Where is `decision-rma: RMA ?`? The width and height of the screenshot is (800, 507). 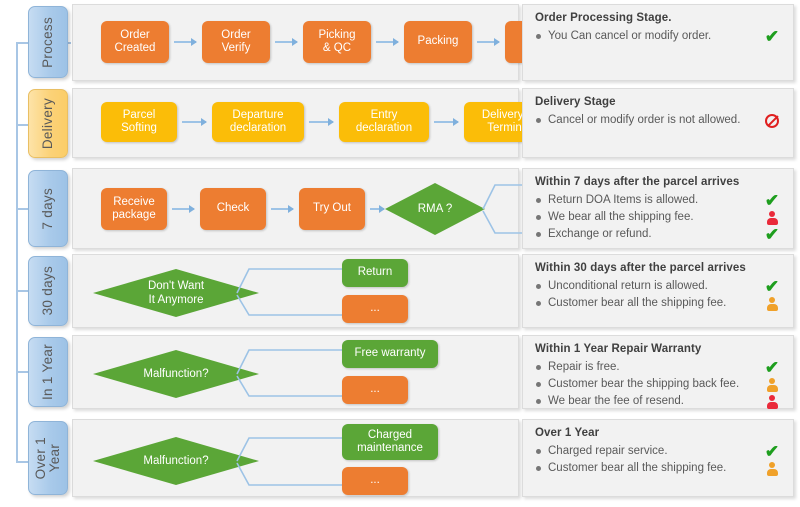 decision-rma: RMA ? is located at coordinates (435, 209).